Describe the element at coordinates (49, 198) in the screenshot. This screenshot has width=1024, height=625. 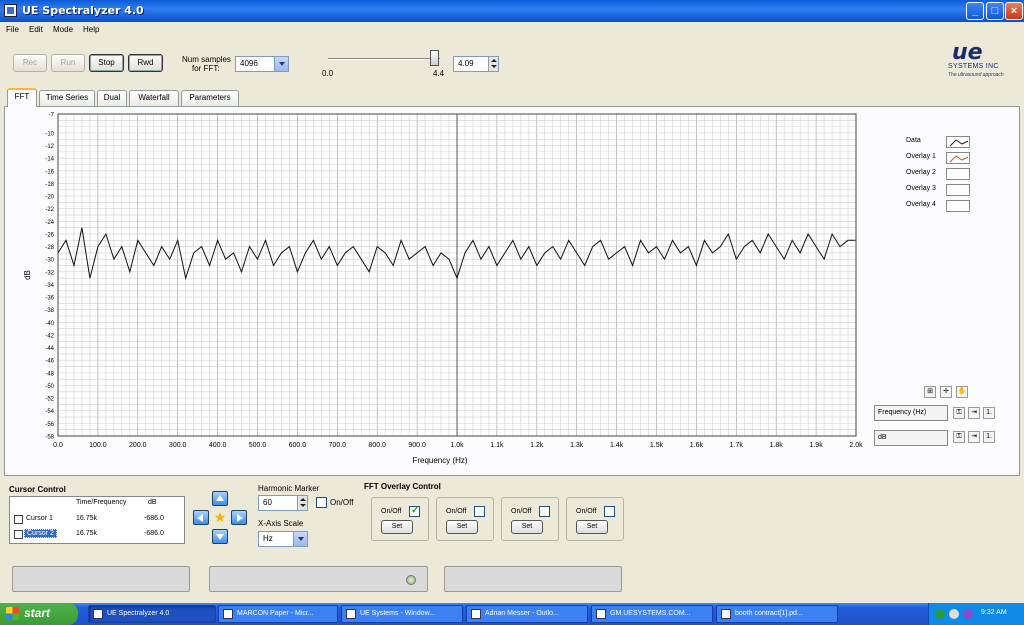
I see `y-tick-label: -20` at that location.